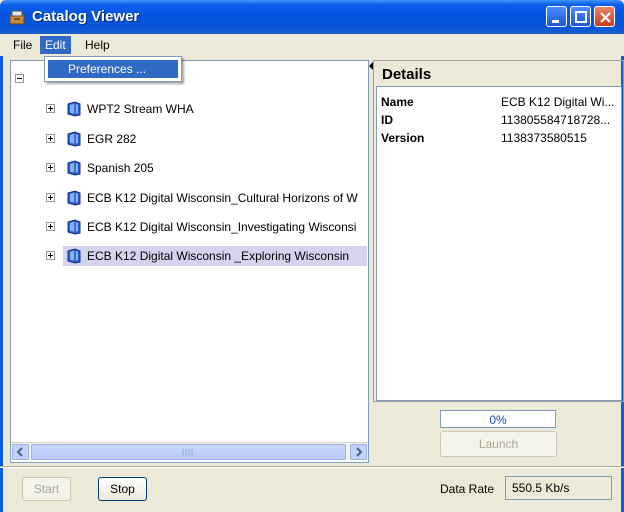 This screenshot has height=512, width=624. I want to click on menu-help: Help, so click(97, 45).